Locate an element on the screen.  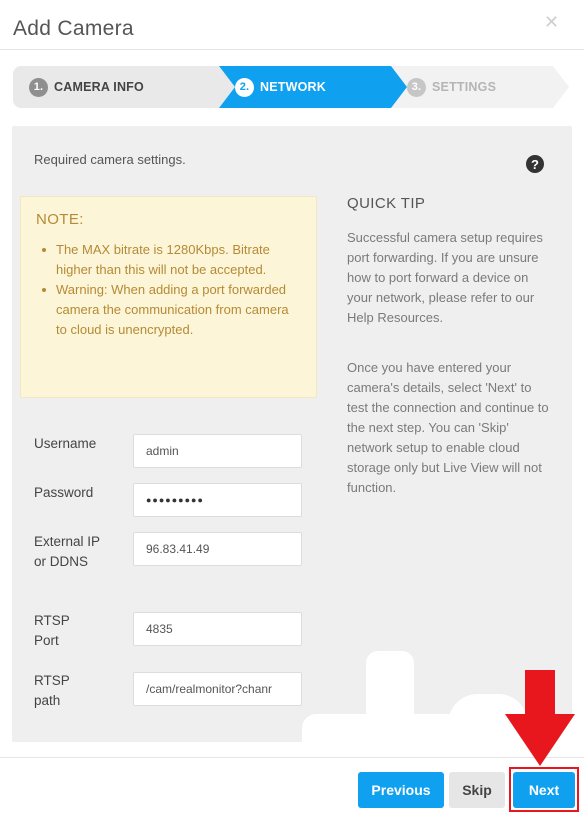
username-input is located at coordinates (217, 451).